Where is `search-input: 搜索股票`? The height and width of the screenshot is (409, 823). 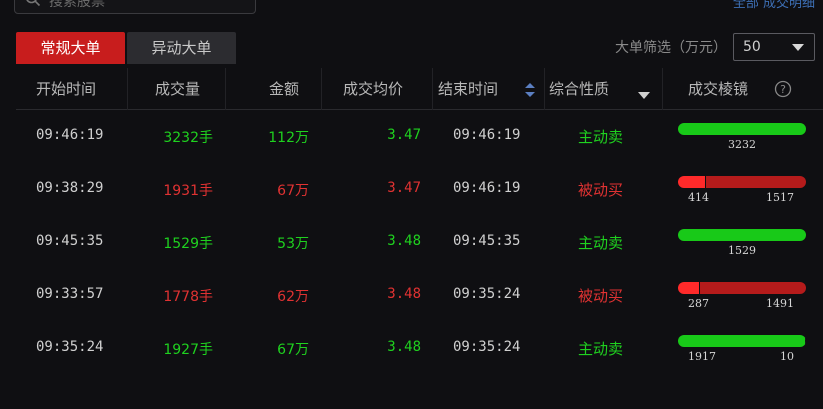 search-input: 搜索股票 is located at coordinates (135, 7).